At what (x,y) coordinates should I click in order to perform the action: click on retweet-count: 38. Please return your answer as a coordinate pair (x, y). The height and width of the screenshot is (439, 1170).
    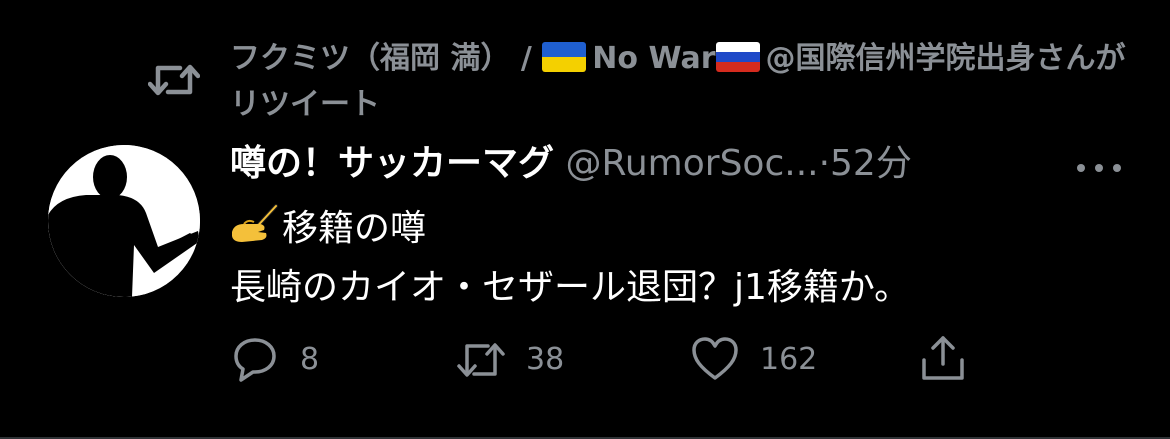
    Looking at the image, I should click on (545, 359).